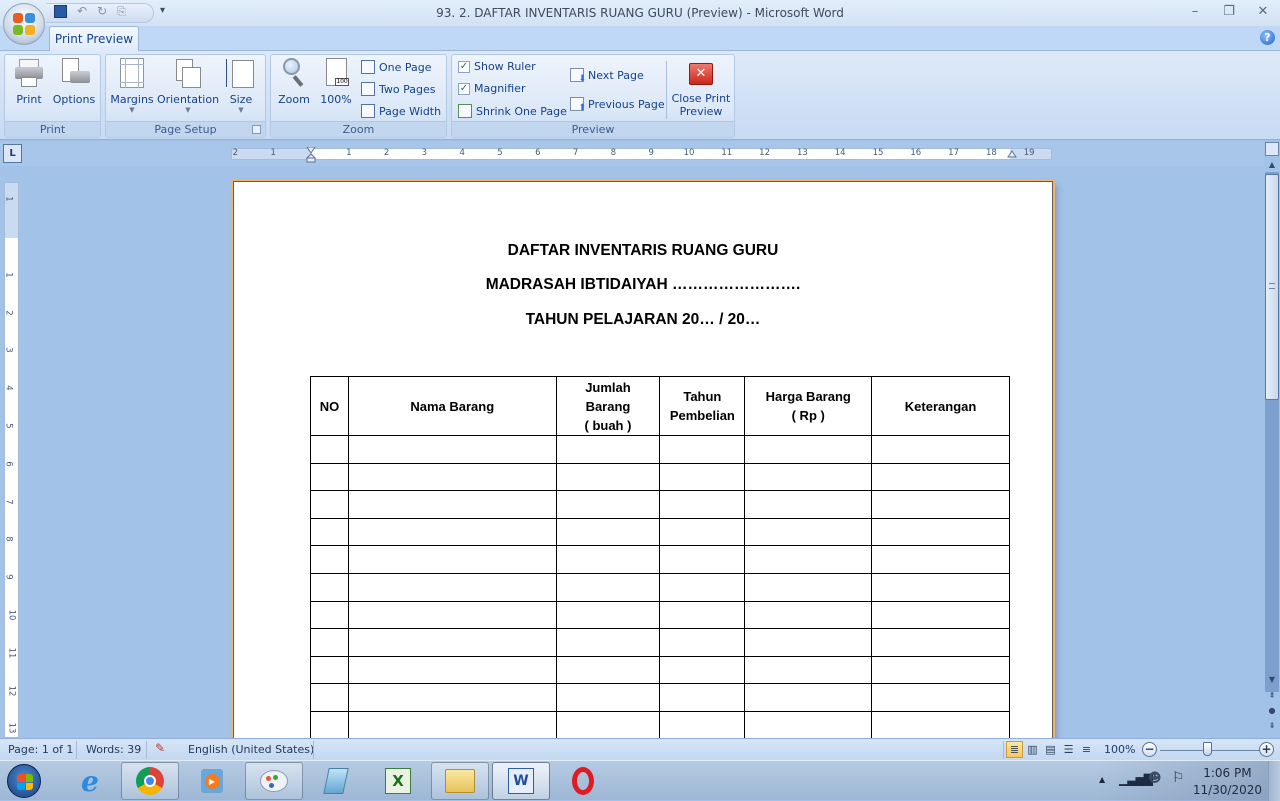 The image size is (1280, 801). What do you see at coordinates (512, 111) in the screenshot?
I see `shrink-one-page-button: Shrink One Page` at bounding box center [512, 111].